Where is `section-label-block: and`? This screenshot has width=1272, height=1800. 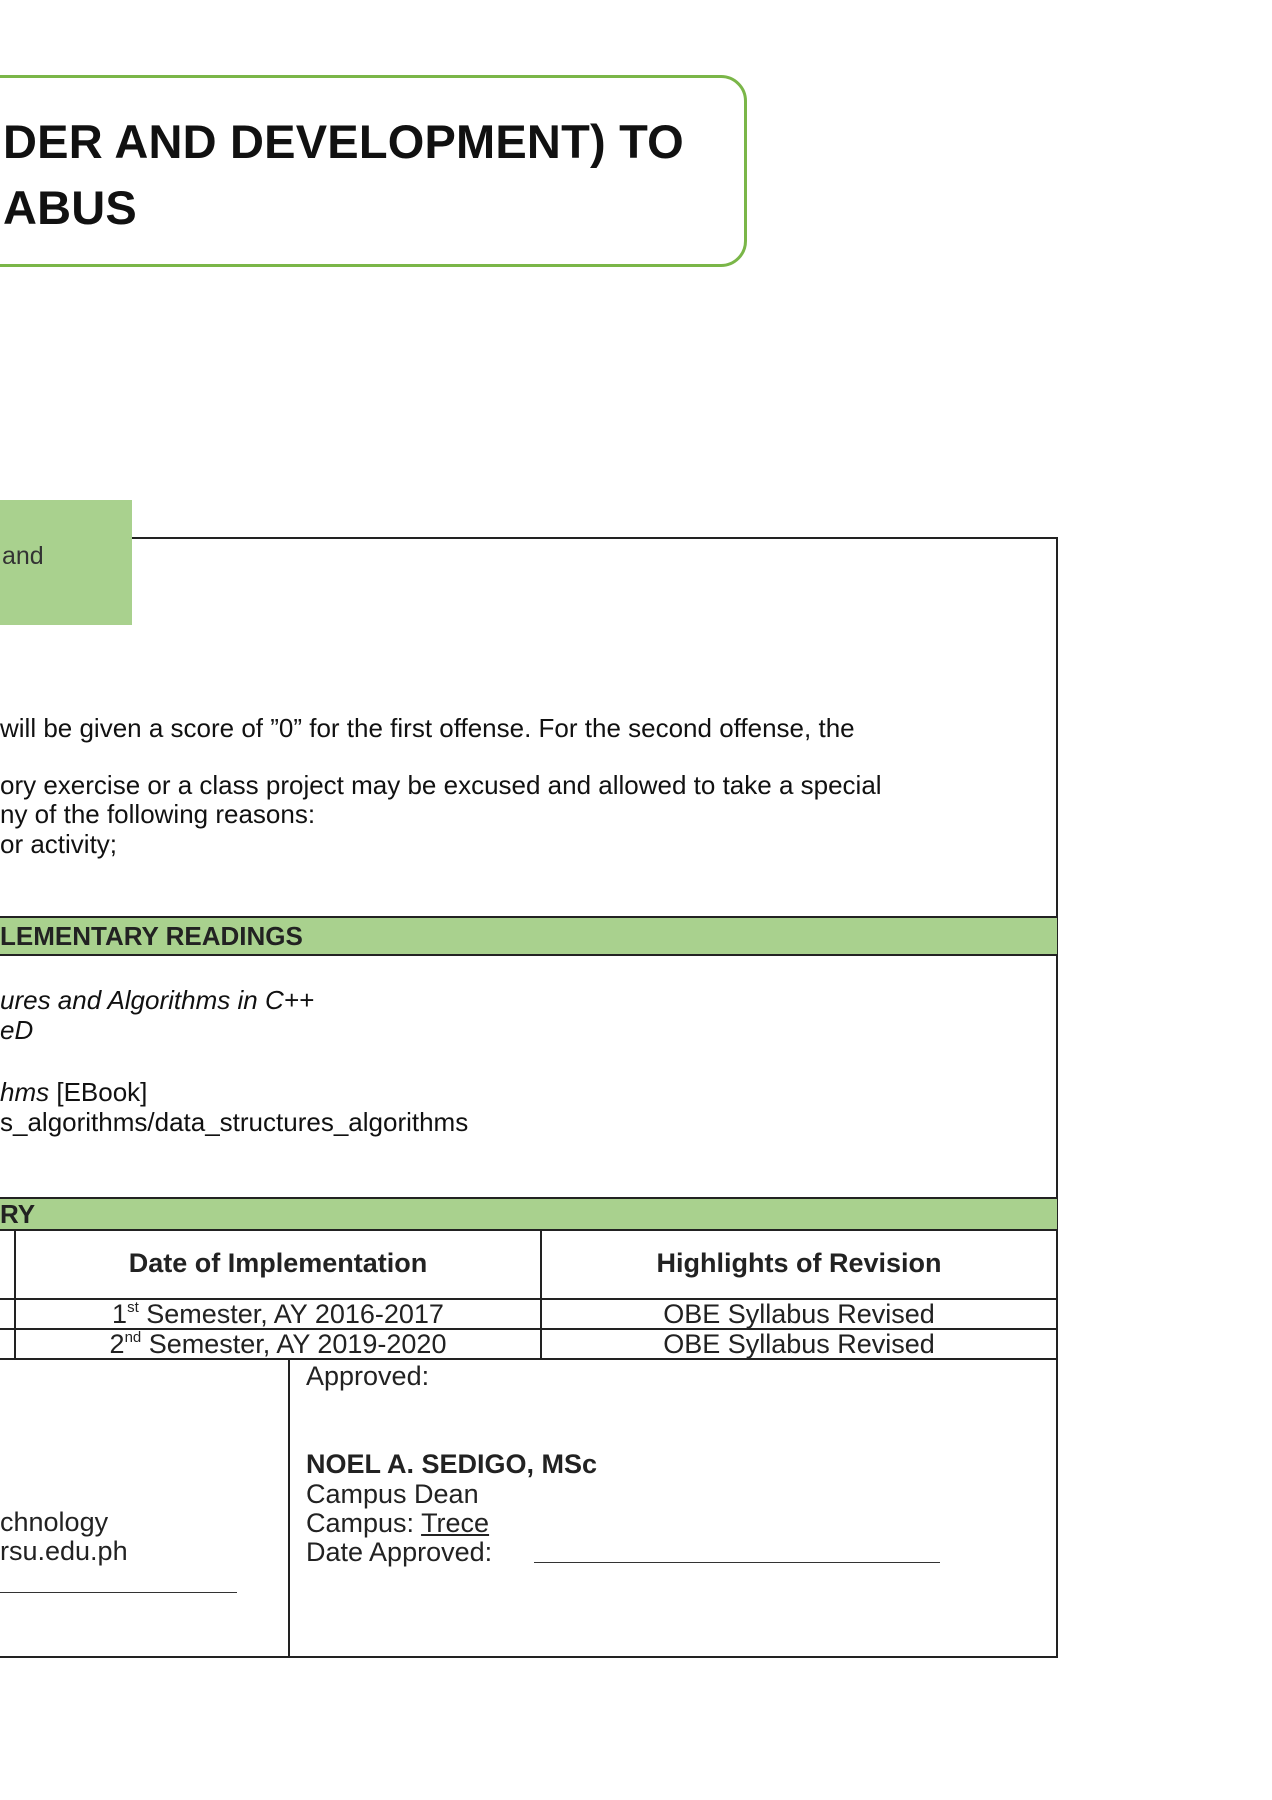
section-label-block: and is located at coordinates (66, 562).